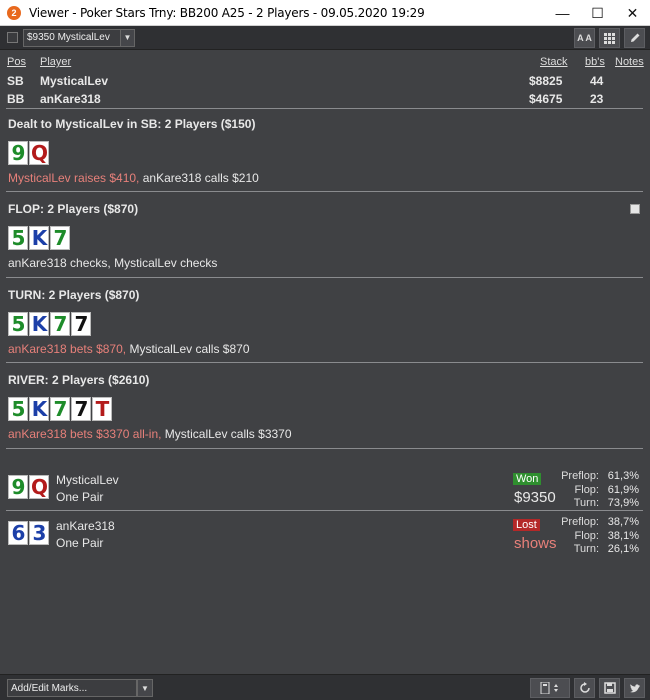  Describe the element at coordinates (74, 295) in the screenshot. I see `street-title: TURN: 2 Players ($870)` at that location.